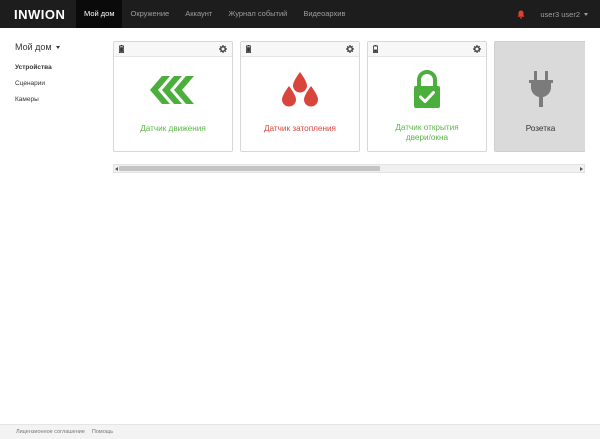 The width and height of the screenshot is (600, 439). What do you see at coordinates (45, 14) in the screenshot?
I see `brand-logo: INWION` at bounding box center [45, 14].